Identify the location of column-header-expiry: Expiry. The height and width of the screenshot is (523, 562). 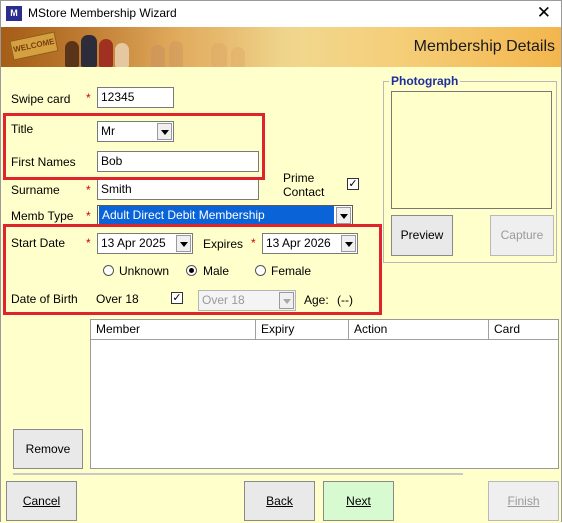
(302, 330).